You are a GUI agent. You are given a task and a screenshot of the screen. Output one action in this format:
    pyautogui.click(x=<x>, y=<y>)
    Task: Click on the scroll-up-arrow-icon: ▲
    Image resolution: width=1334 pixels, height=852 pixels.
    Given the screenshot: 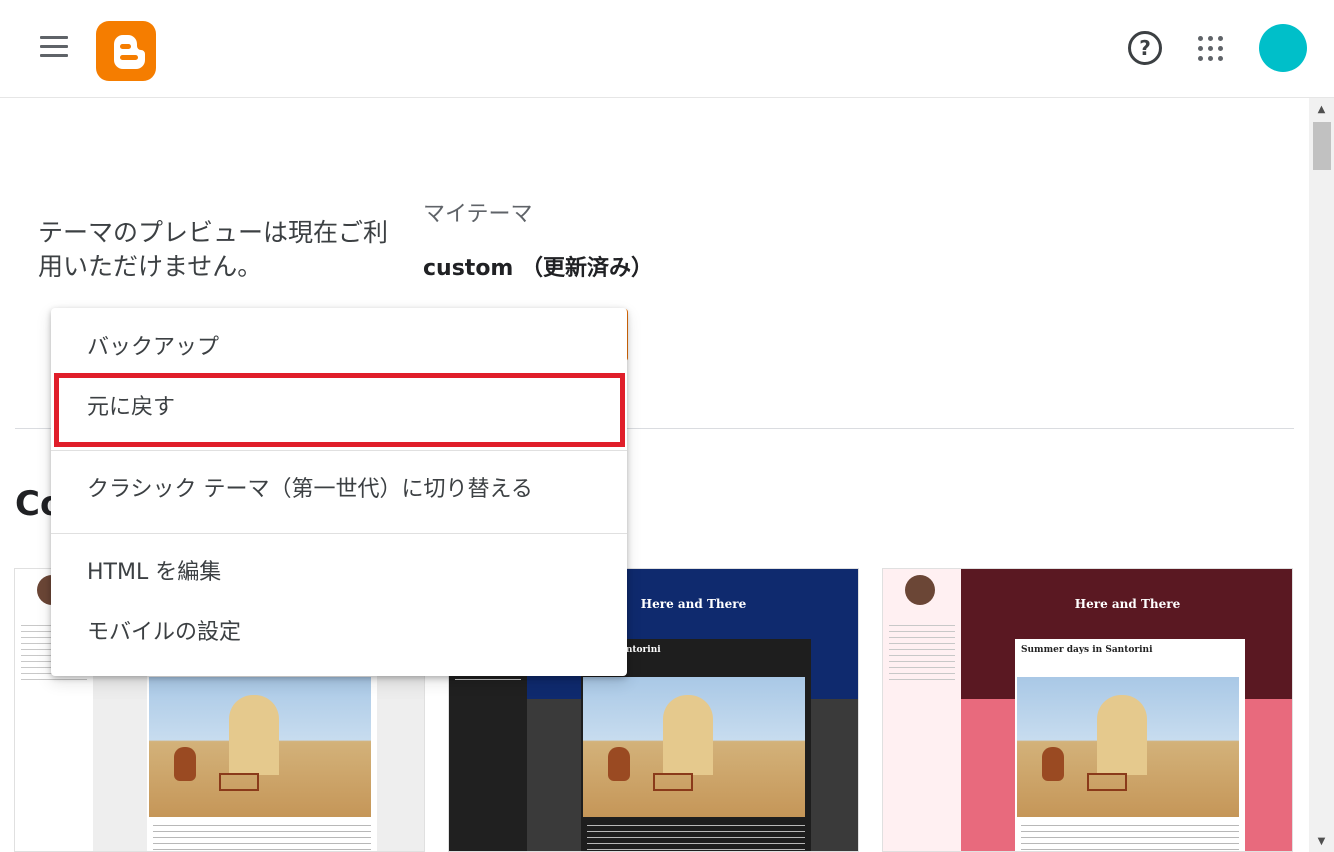 What is the action you would take?
    pyautogui.click(x=1321, y=110)
    